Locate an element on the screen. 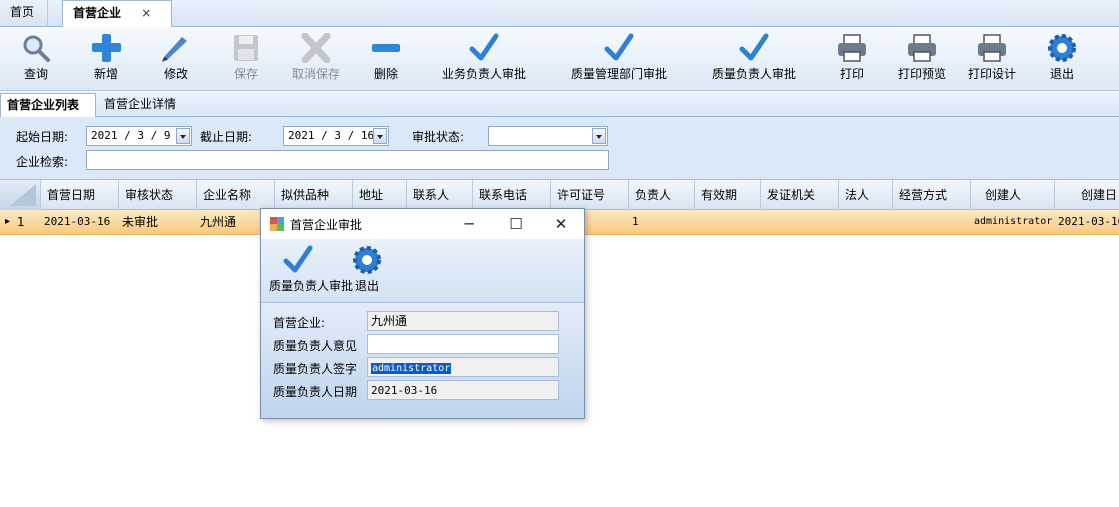 This screenshot has height=507, width=1119. close-icon: ✕ is located at coordinates (561, 224).